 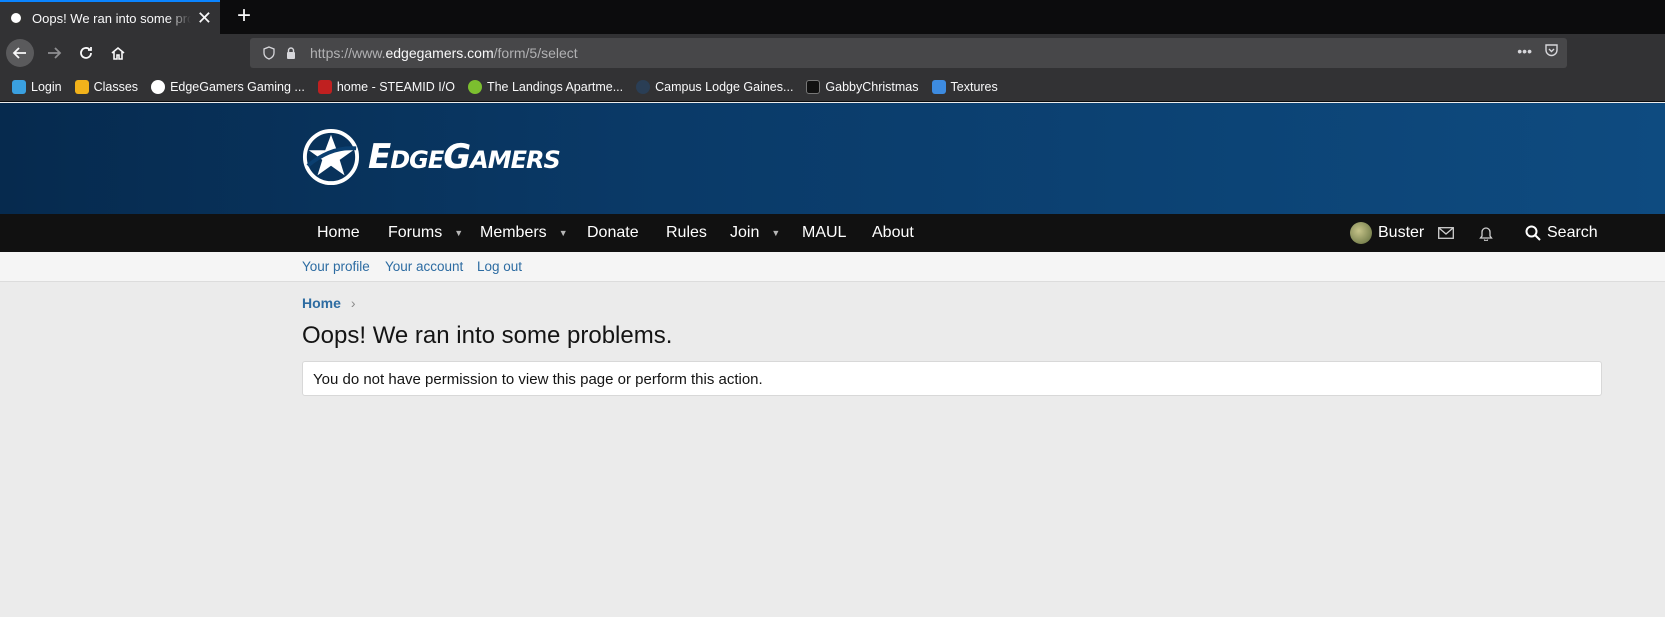 I want to click on your-account-link: Your account, so click(x=424, y=266).